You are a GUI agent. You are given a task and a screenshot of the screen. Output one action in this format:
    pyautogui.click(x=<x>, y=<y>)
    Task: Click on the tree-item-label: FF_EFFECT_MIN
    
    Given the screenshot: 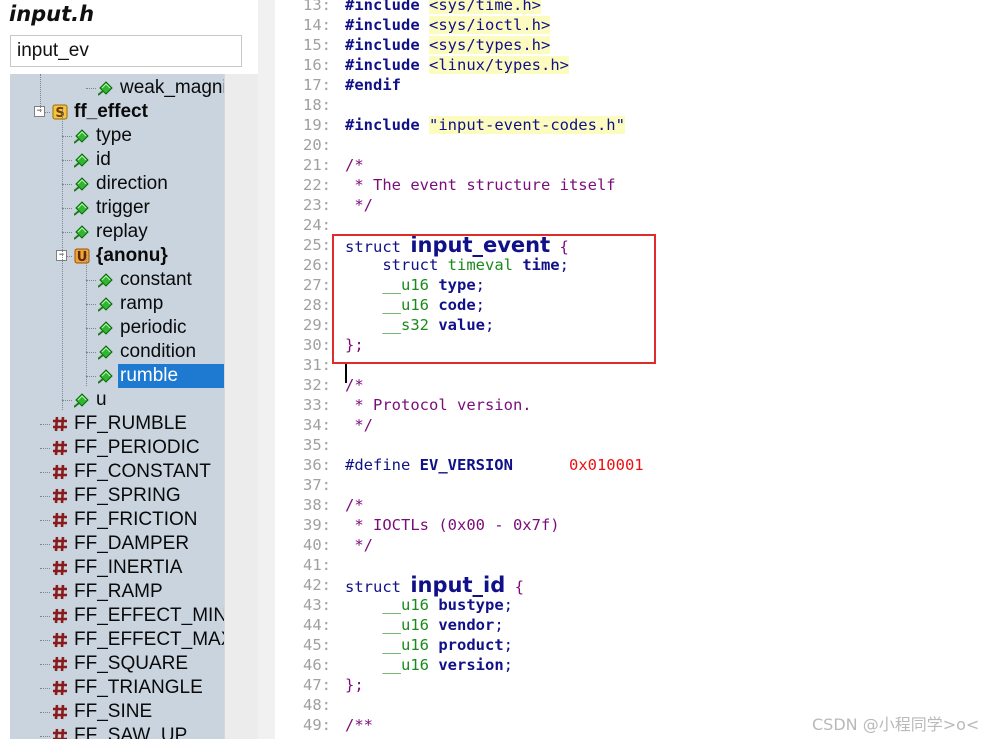 What is the action you would take?
    pyautogui.click(x=149, y=615)
    